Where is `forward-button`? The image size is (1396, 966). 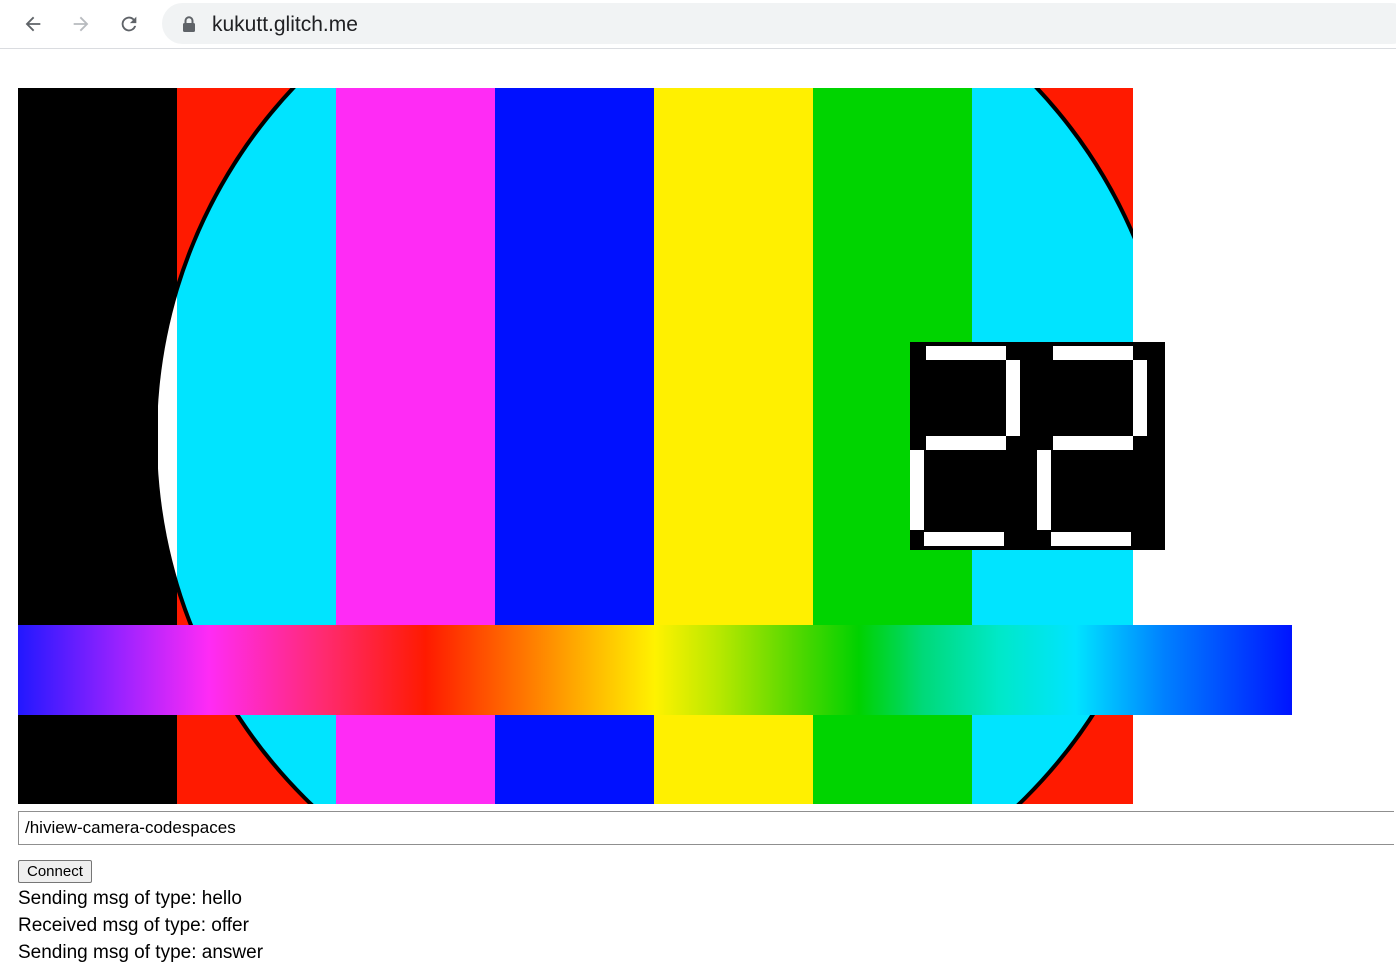
forward-button is located at coordinates (81, 24).